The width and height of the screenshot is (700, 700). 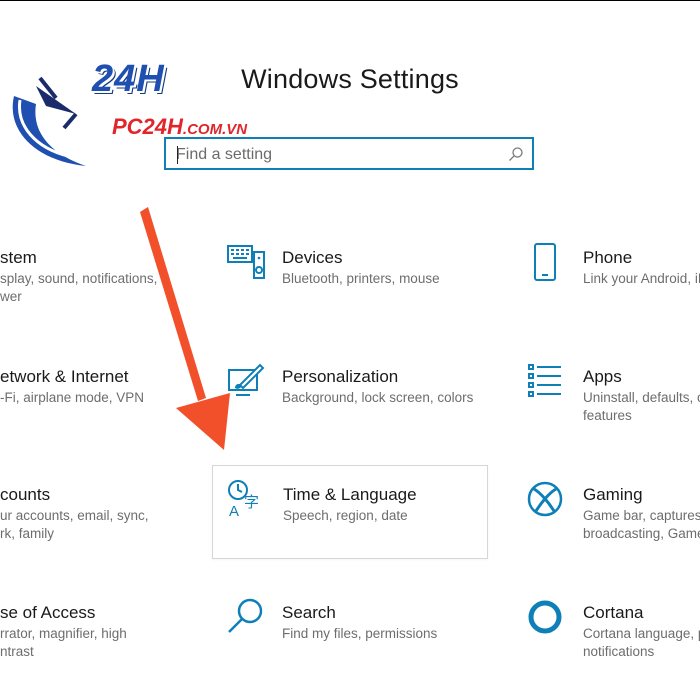 I want to click on tile-system: stem splay, sound, notifications, wer, so click(x=101, y=283).